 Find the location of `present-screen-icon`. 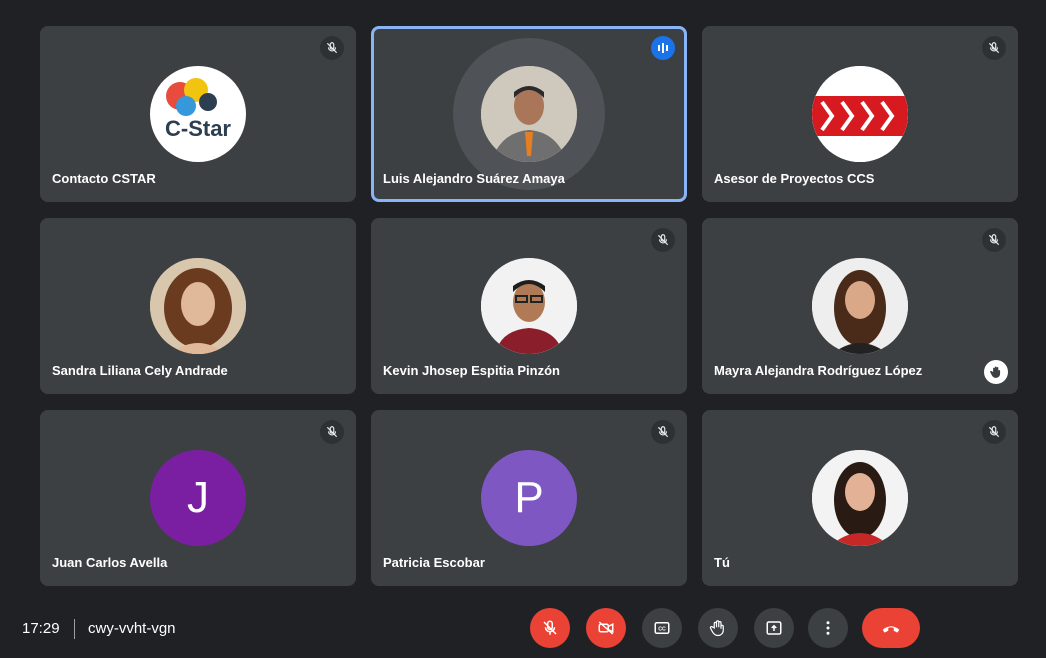

present-screen-icon is located at coordinates (774, 628).